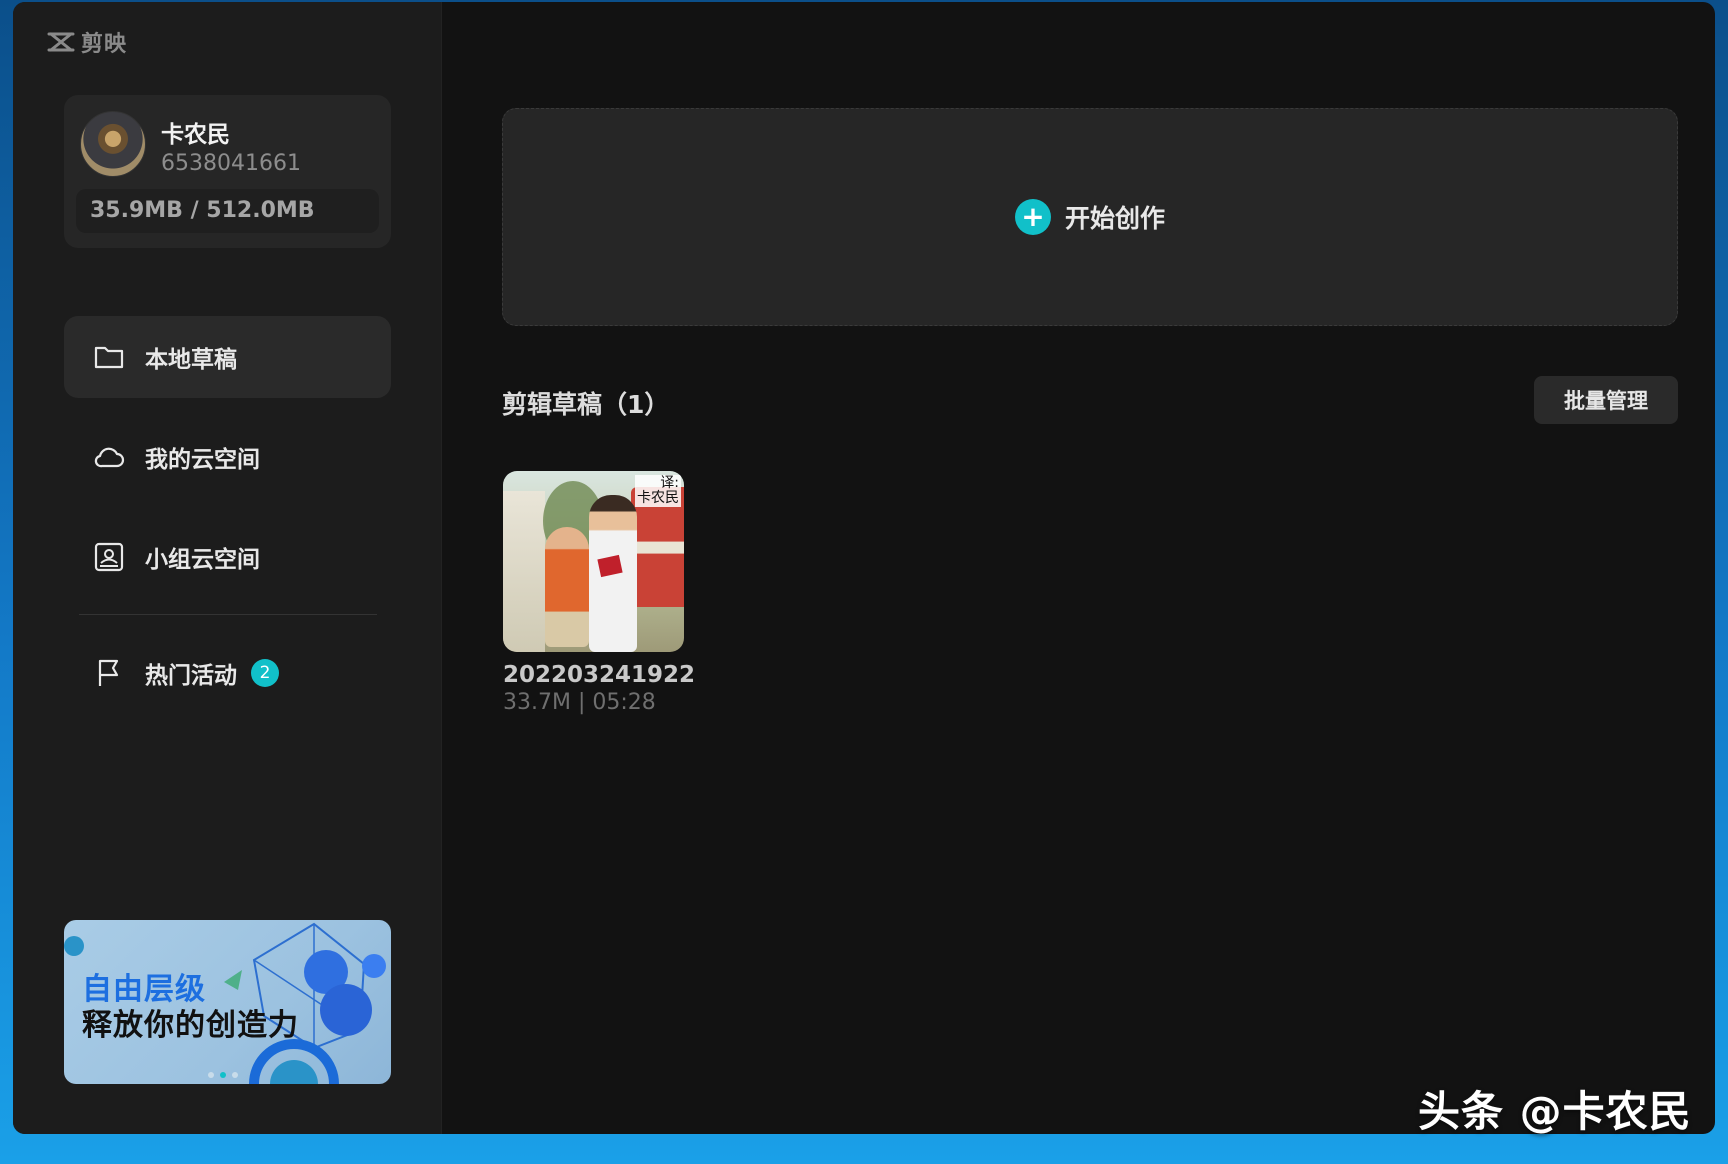 Image resolution: width=1728 pixels, height=1164 pixels. I want to click on draft-meta: 33.7M | 05:28, so click(579, 702).